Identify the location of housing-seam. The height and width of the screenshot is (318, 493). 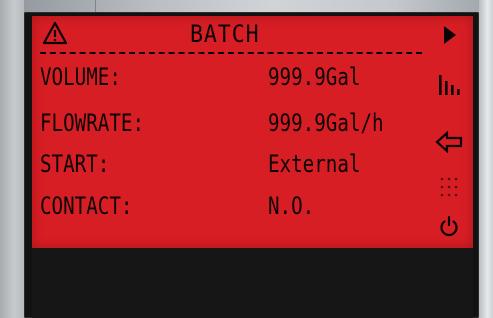
(95, 6).